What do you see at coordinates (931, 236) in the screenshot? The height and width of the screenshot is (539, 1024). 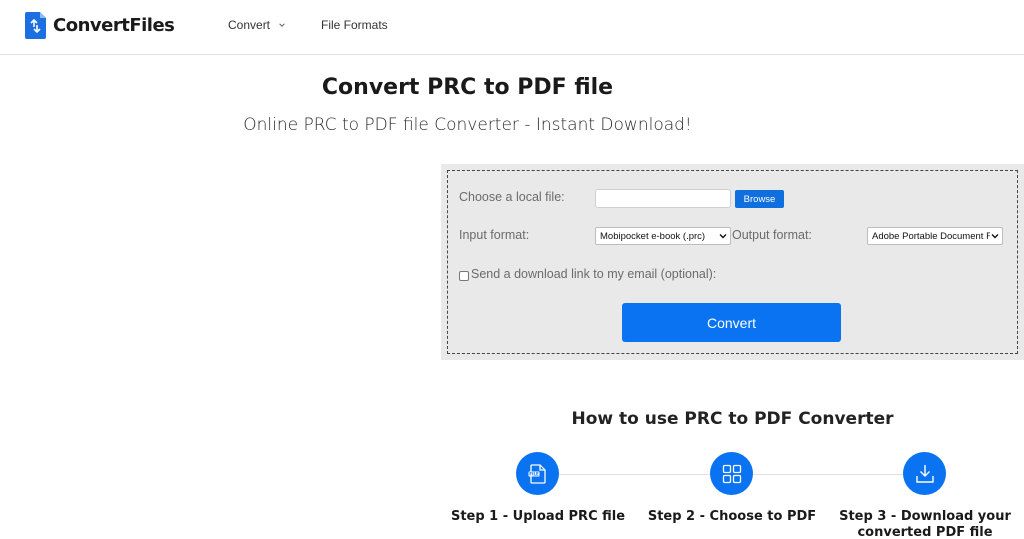 I see `output-format-value: Adobe Portable Document Format (.pdf)` at bounding box center [931, 236].